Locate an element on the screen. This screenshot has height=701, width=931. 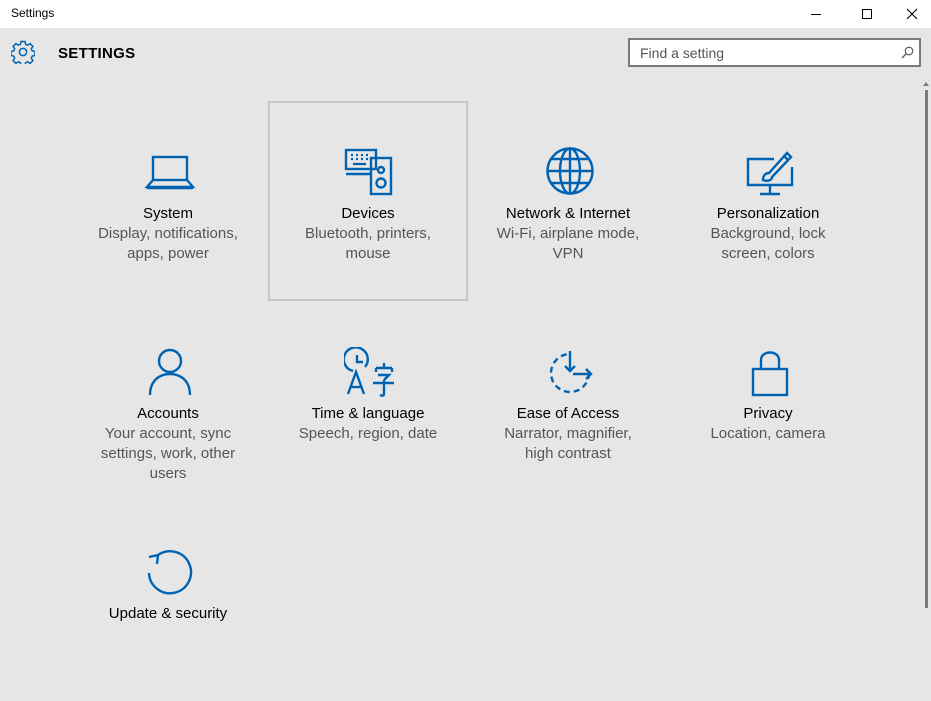
category-name: Privacy is located at coordinates (768, 413).